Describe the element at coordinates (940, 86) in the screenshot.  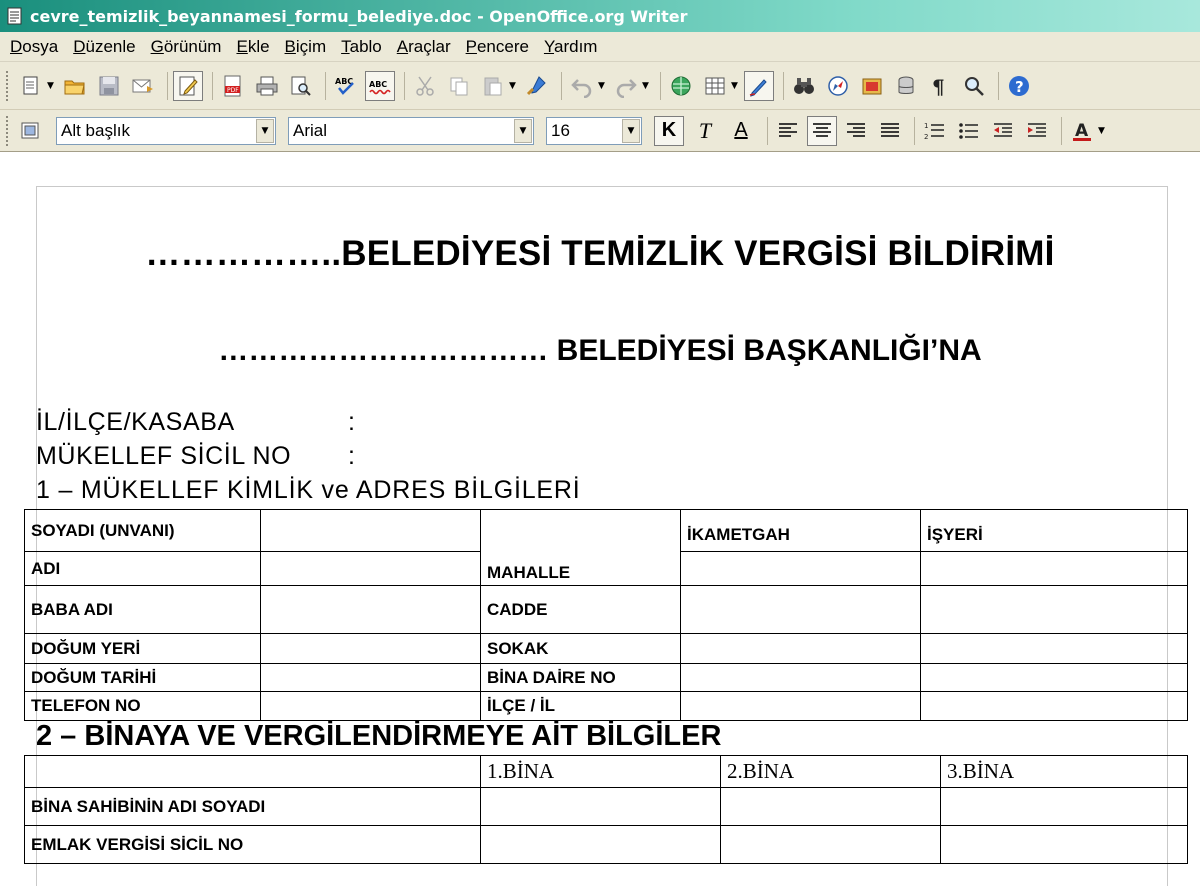
I see `formatting-marks-icon: ¶` at that location.